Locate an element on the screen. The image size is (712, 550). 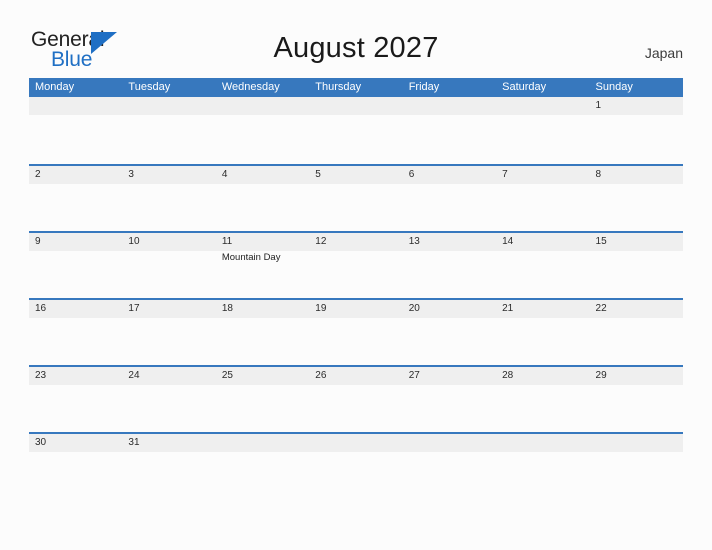
day-number-band: 9 10 11 12 13 14 15 is located at coordinates (356, 242).